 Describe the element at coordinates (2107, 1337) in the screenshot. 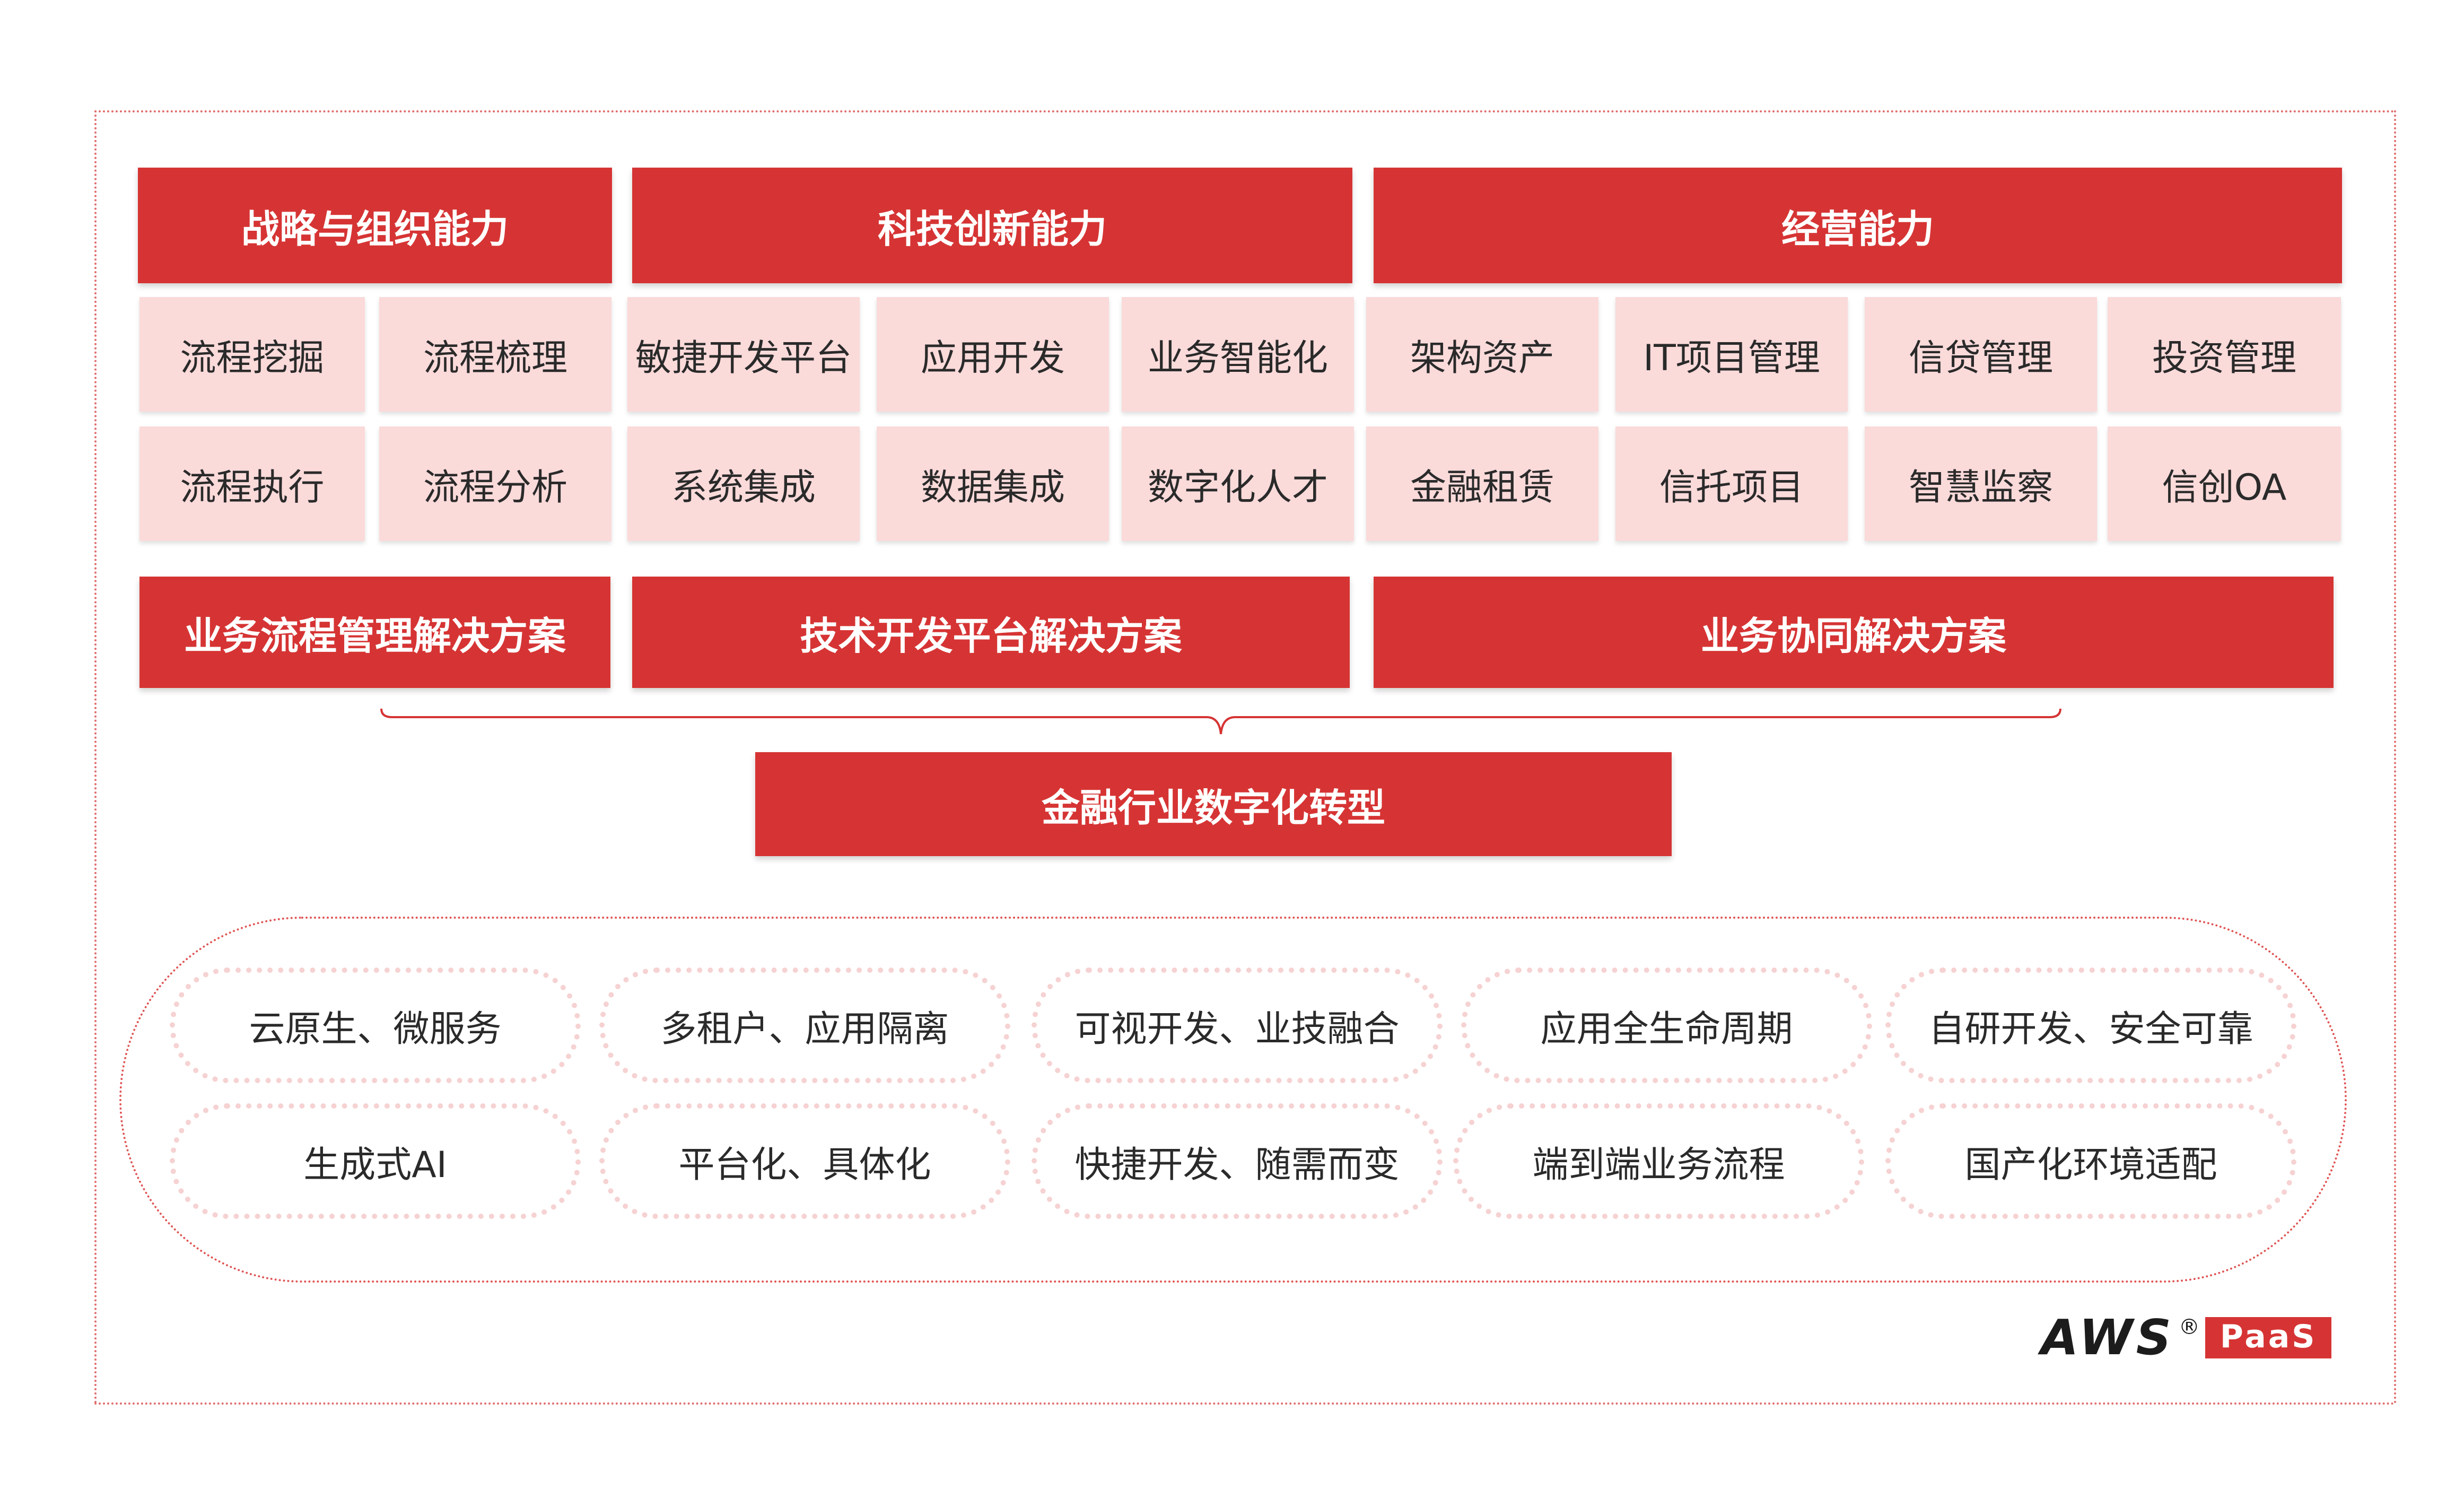

I see `logo-aws-text: AWS` at that location.